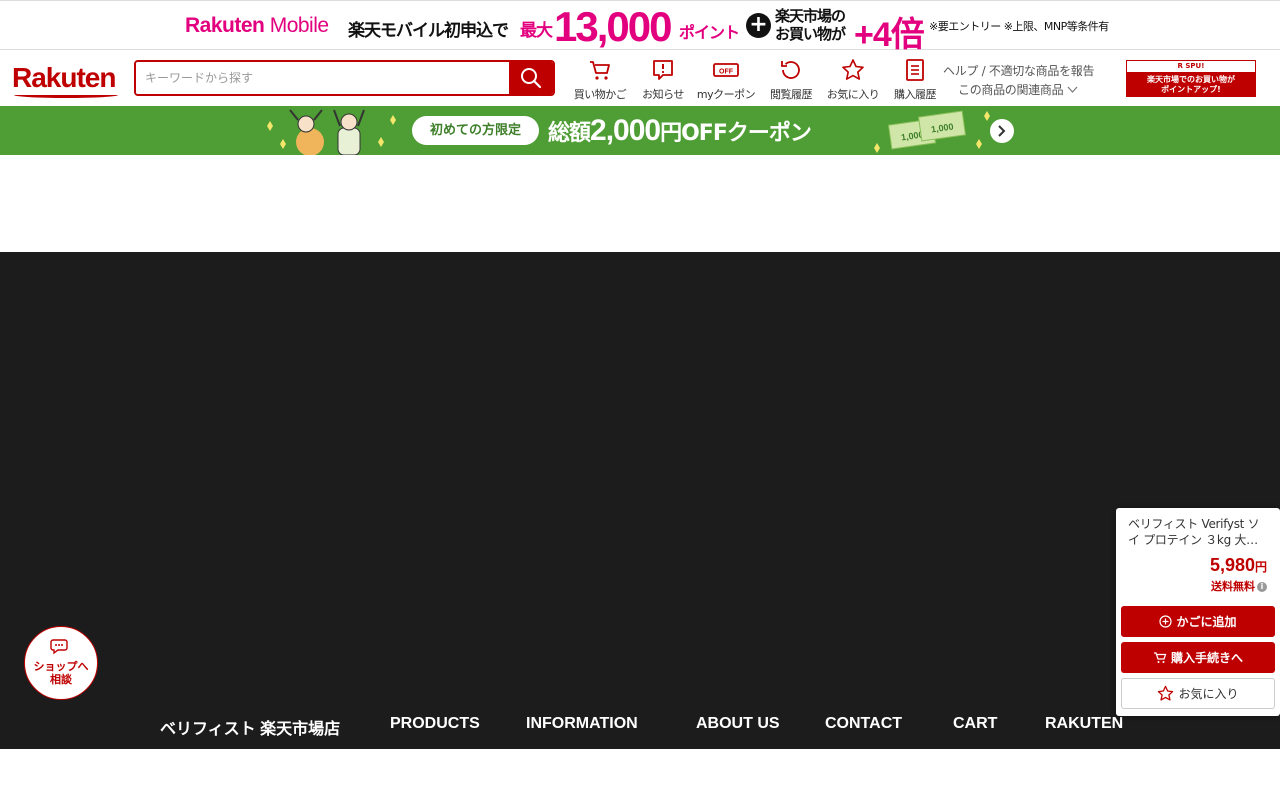 This screenshot has width=1280, height=800. Describe the element at coordinates (810, 25) in the screenshot. I see `promo-text-shopping: 楽天市場の お買い物が` at that location.